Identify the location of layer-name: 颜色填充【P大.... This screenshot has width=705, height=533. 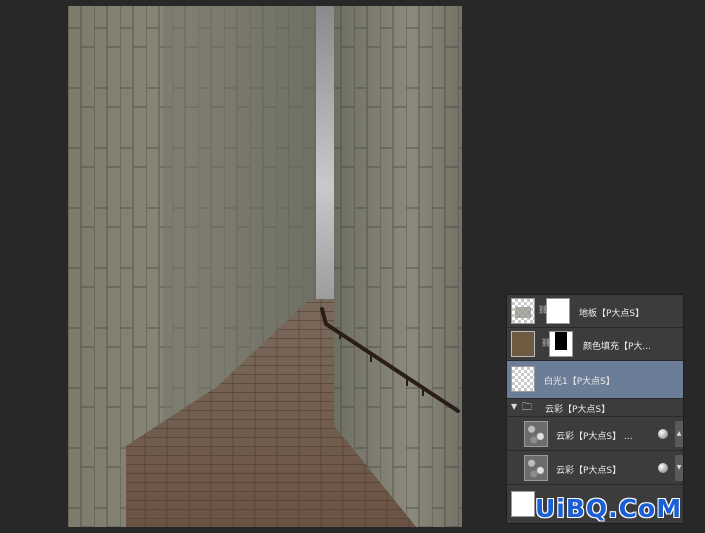
(617, 347).